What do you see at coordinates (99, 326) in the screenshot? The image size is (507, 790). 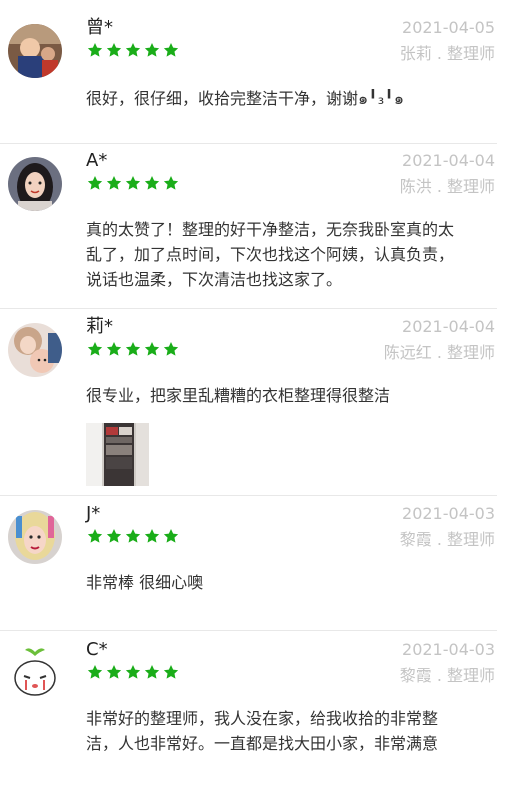 I see `reviewer-name: 莉*` at bounding box center [99, 326].